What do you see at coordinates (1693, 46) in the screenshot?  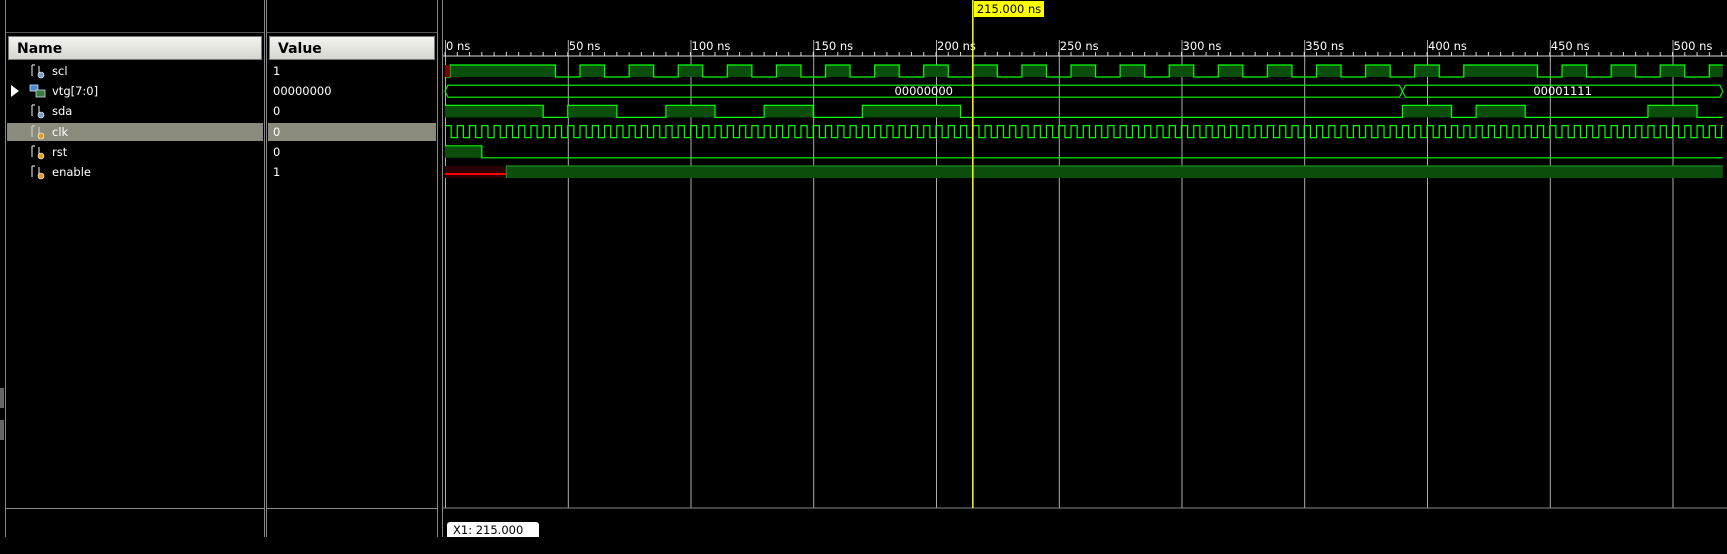 I see `time-tick-label: 500 ns` at bounding box center [1693, 46].